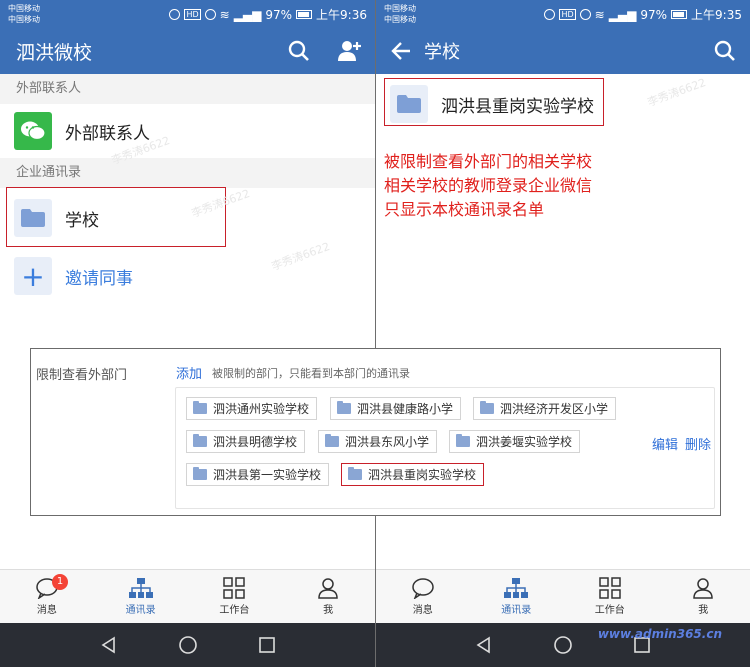 Image resolution: width=750 pixels, height=667 pixels. What do you see at coordinates (33, 276) in the screenshot?
I see `plus-icon: +` at bounding box center [33, 276].